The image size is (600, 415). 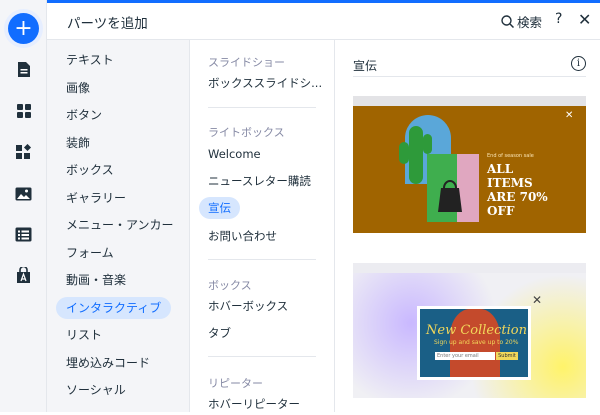 I want to click on category-item: メニュー・アンカー, so click(x=120, y=225).